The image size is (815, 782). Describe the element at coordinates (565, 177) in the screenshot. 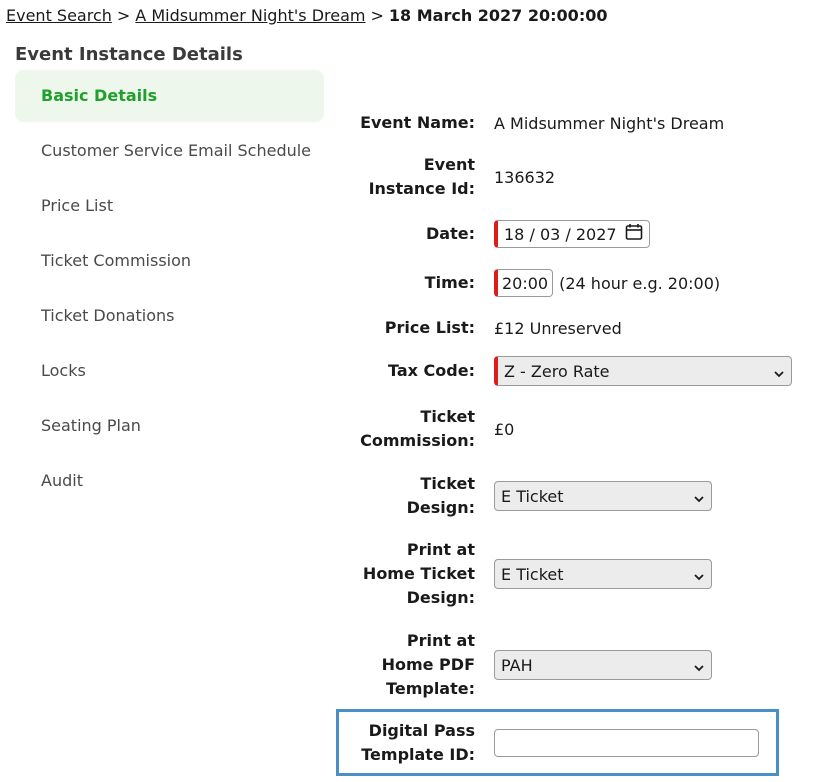

I see `instance-id-row: Event Instance Id: 136632` at that location.